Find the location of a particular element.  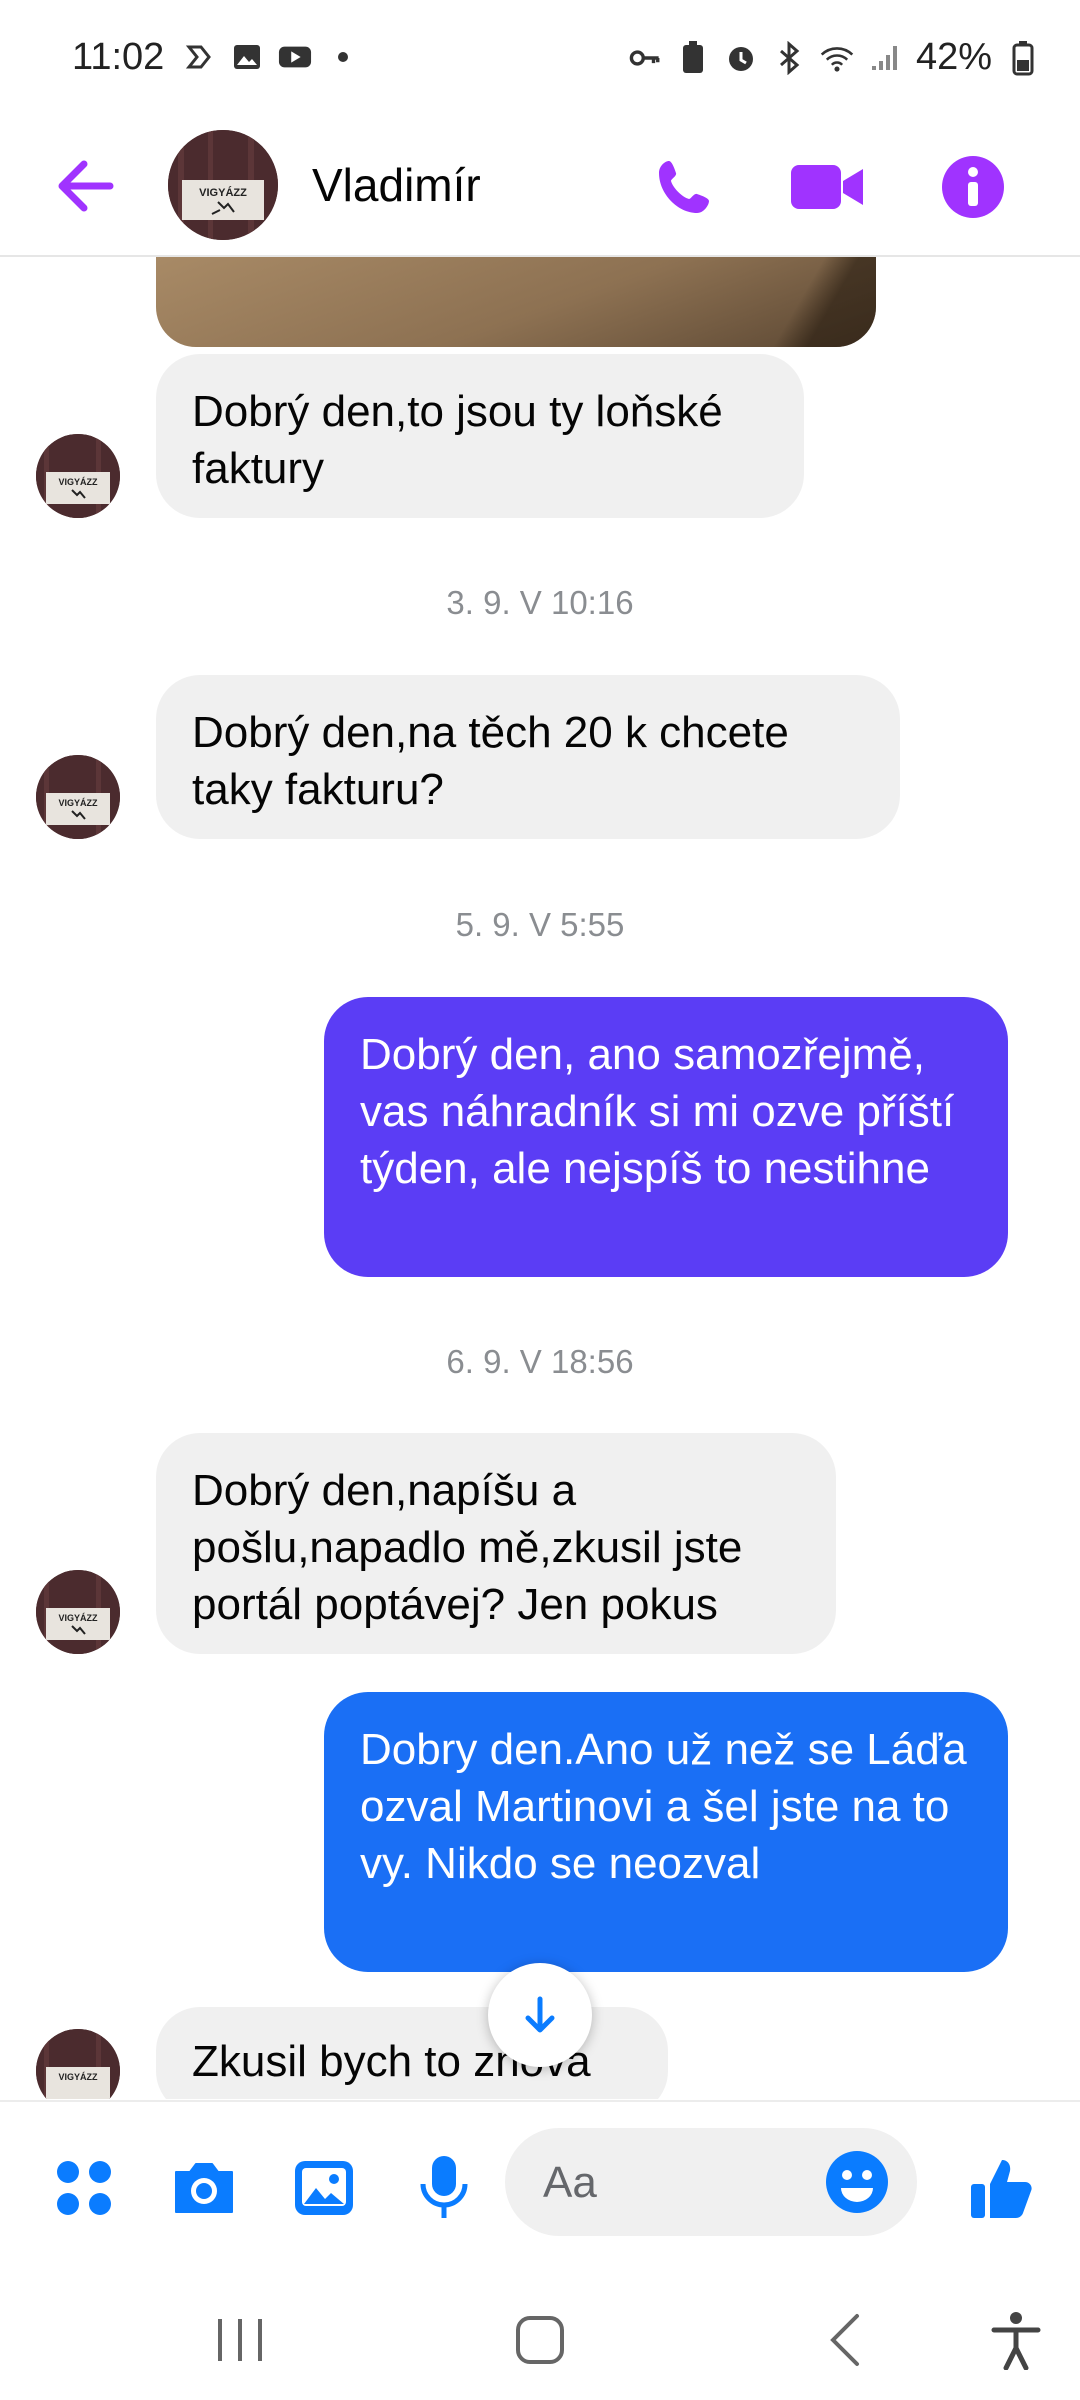

phone-icon is located at coordinates (684, 187).